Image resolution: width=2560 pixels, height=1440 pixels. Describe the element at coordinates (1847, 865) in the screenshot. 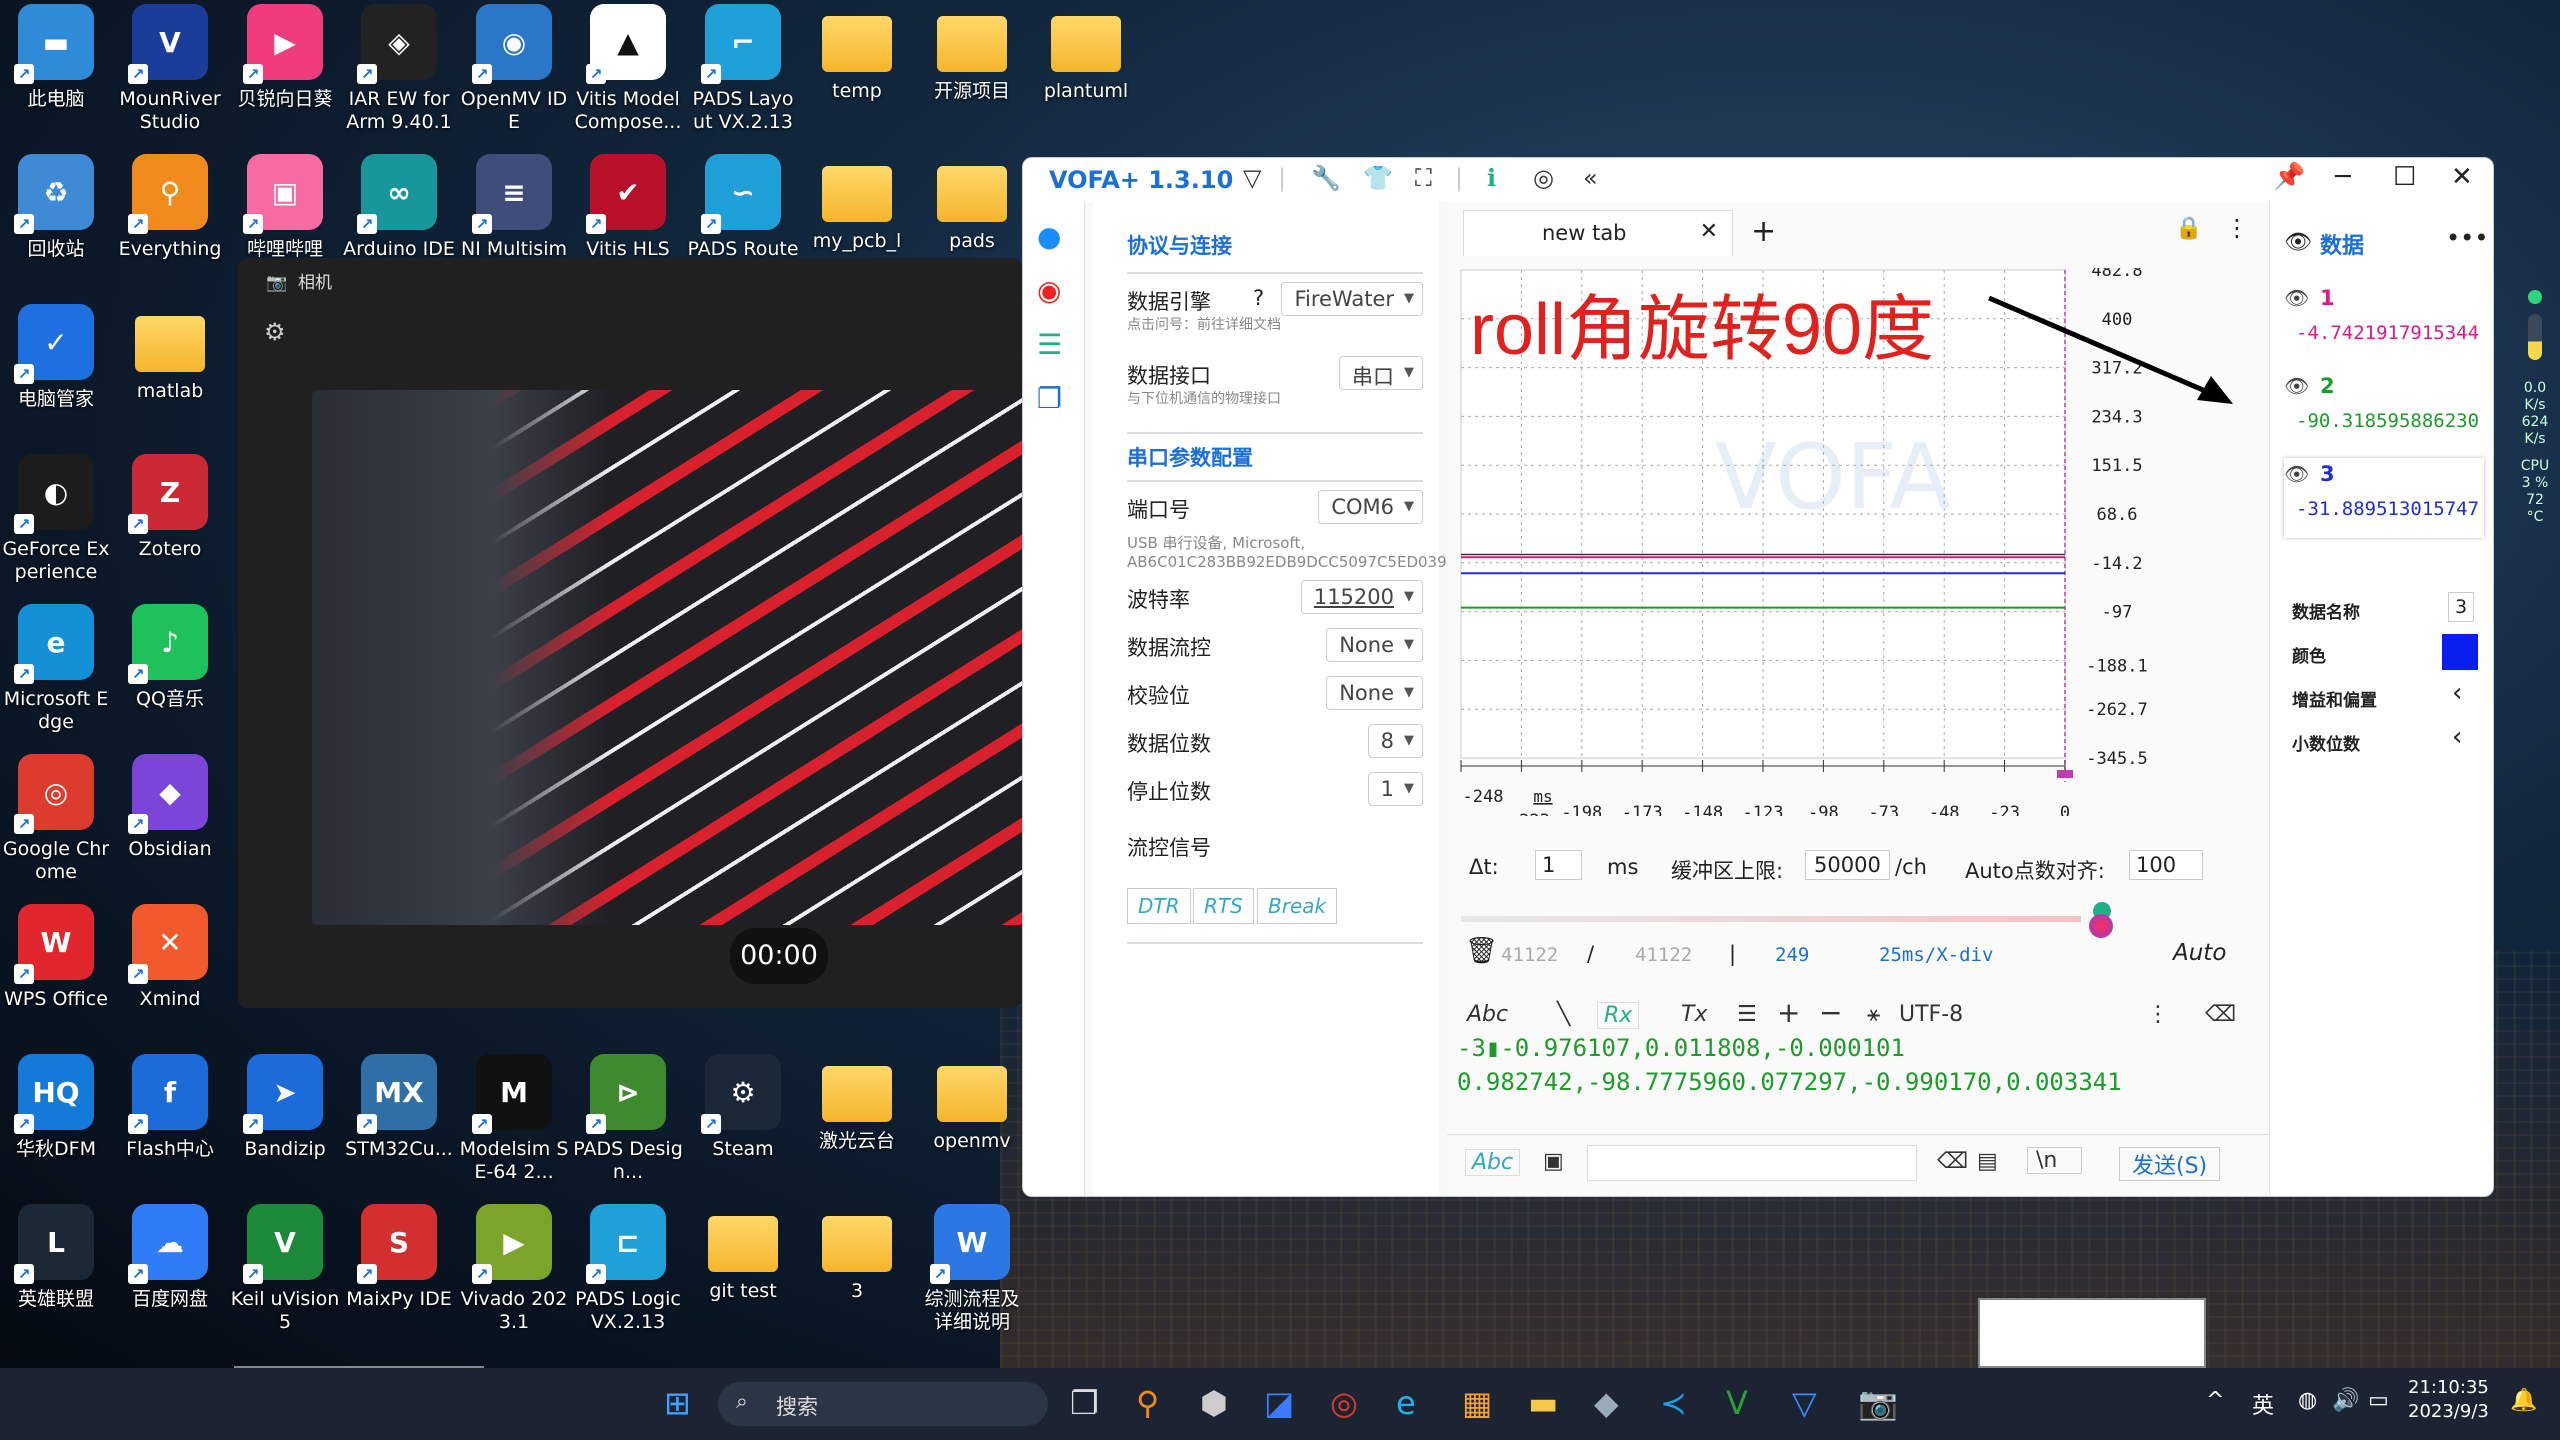

I see `buffer-input: 50000` at that location.